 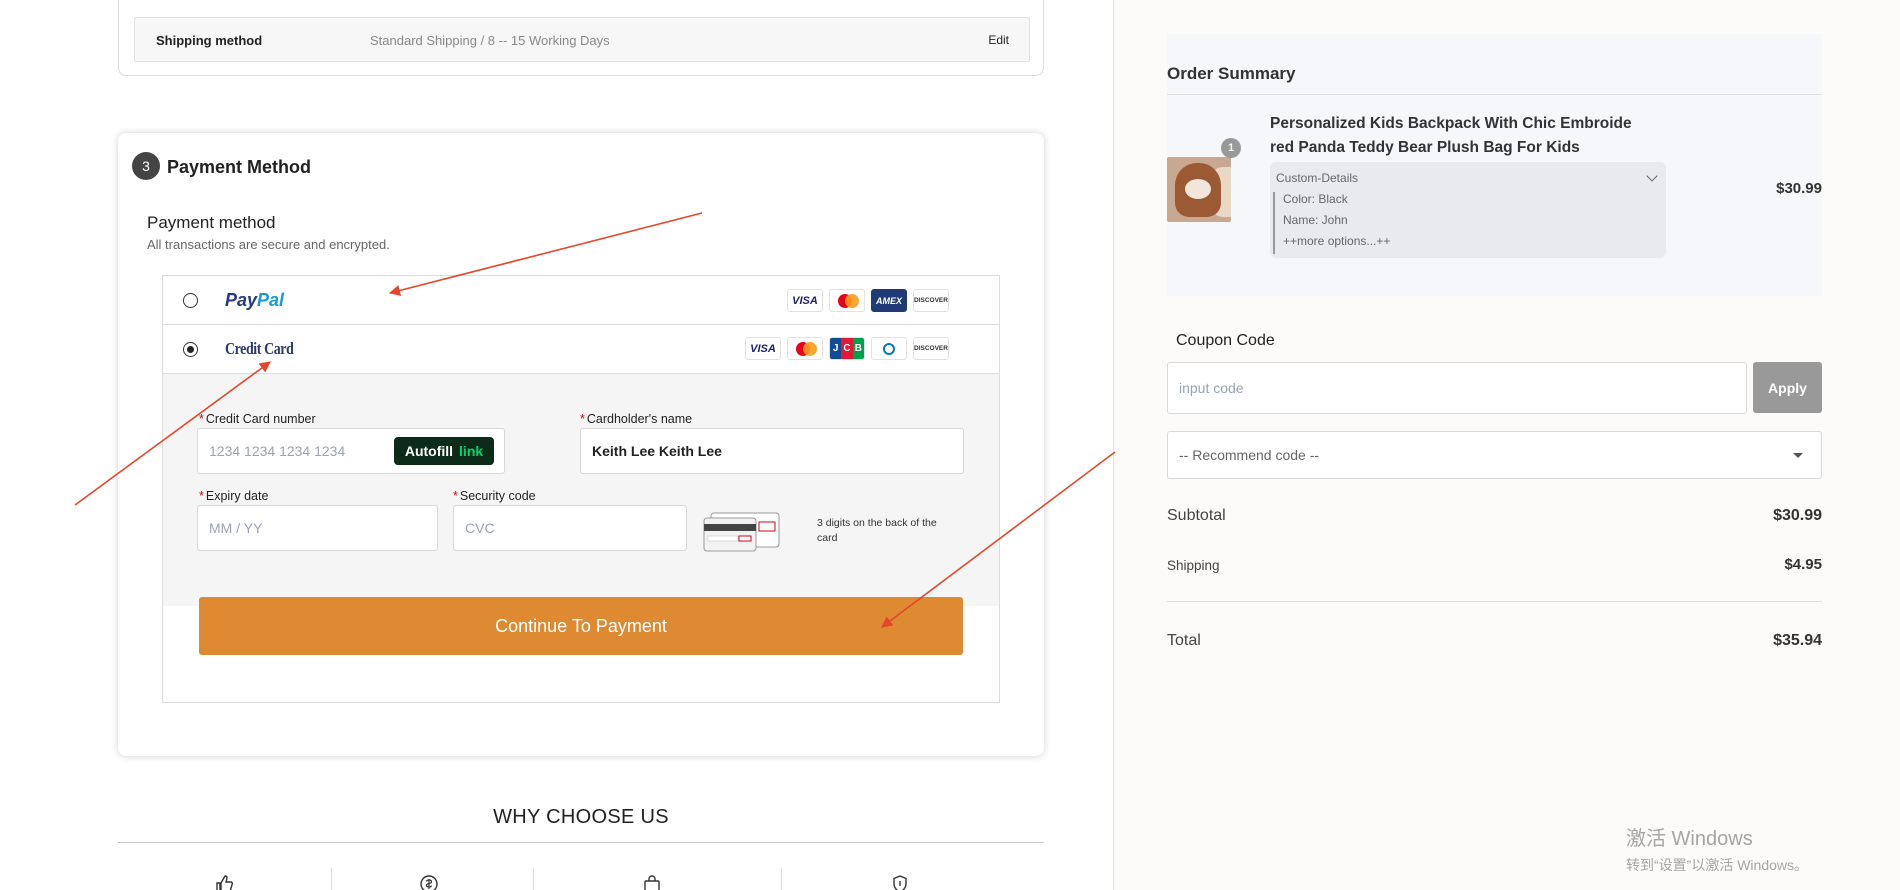 I want to click on caret-down-icon, so click(x=1798, y=455).